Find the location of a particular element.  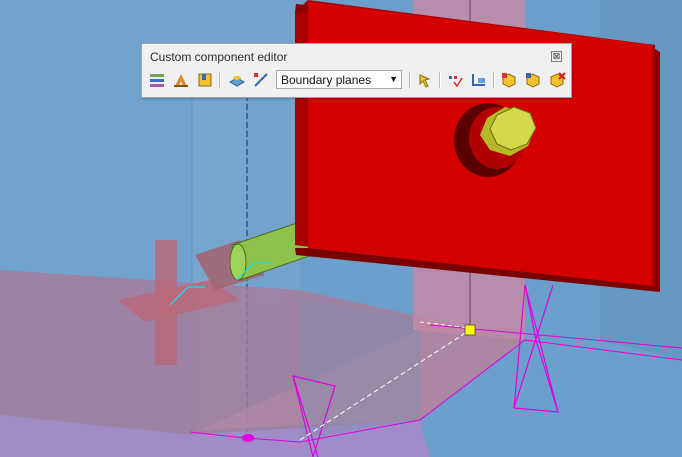

magenta-handle is located at coordinates (248, 438).